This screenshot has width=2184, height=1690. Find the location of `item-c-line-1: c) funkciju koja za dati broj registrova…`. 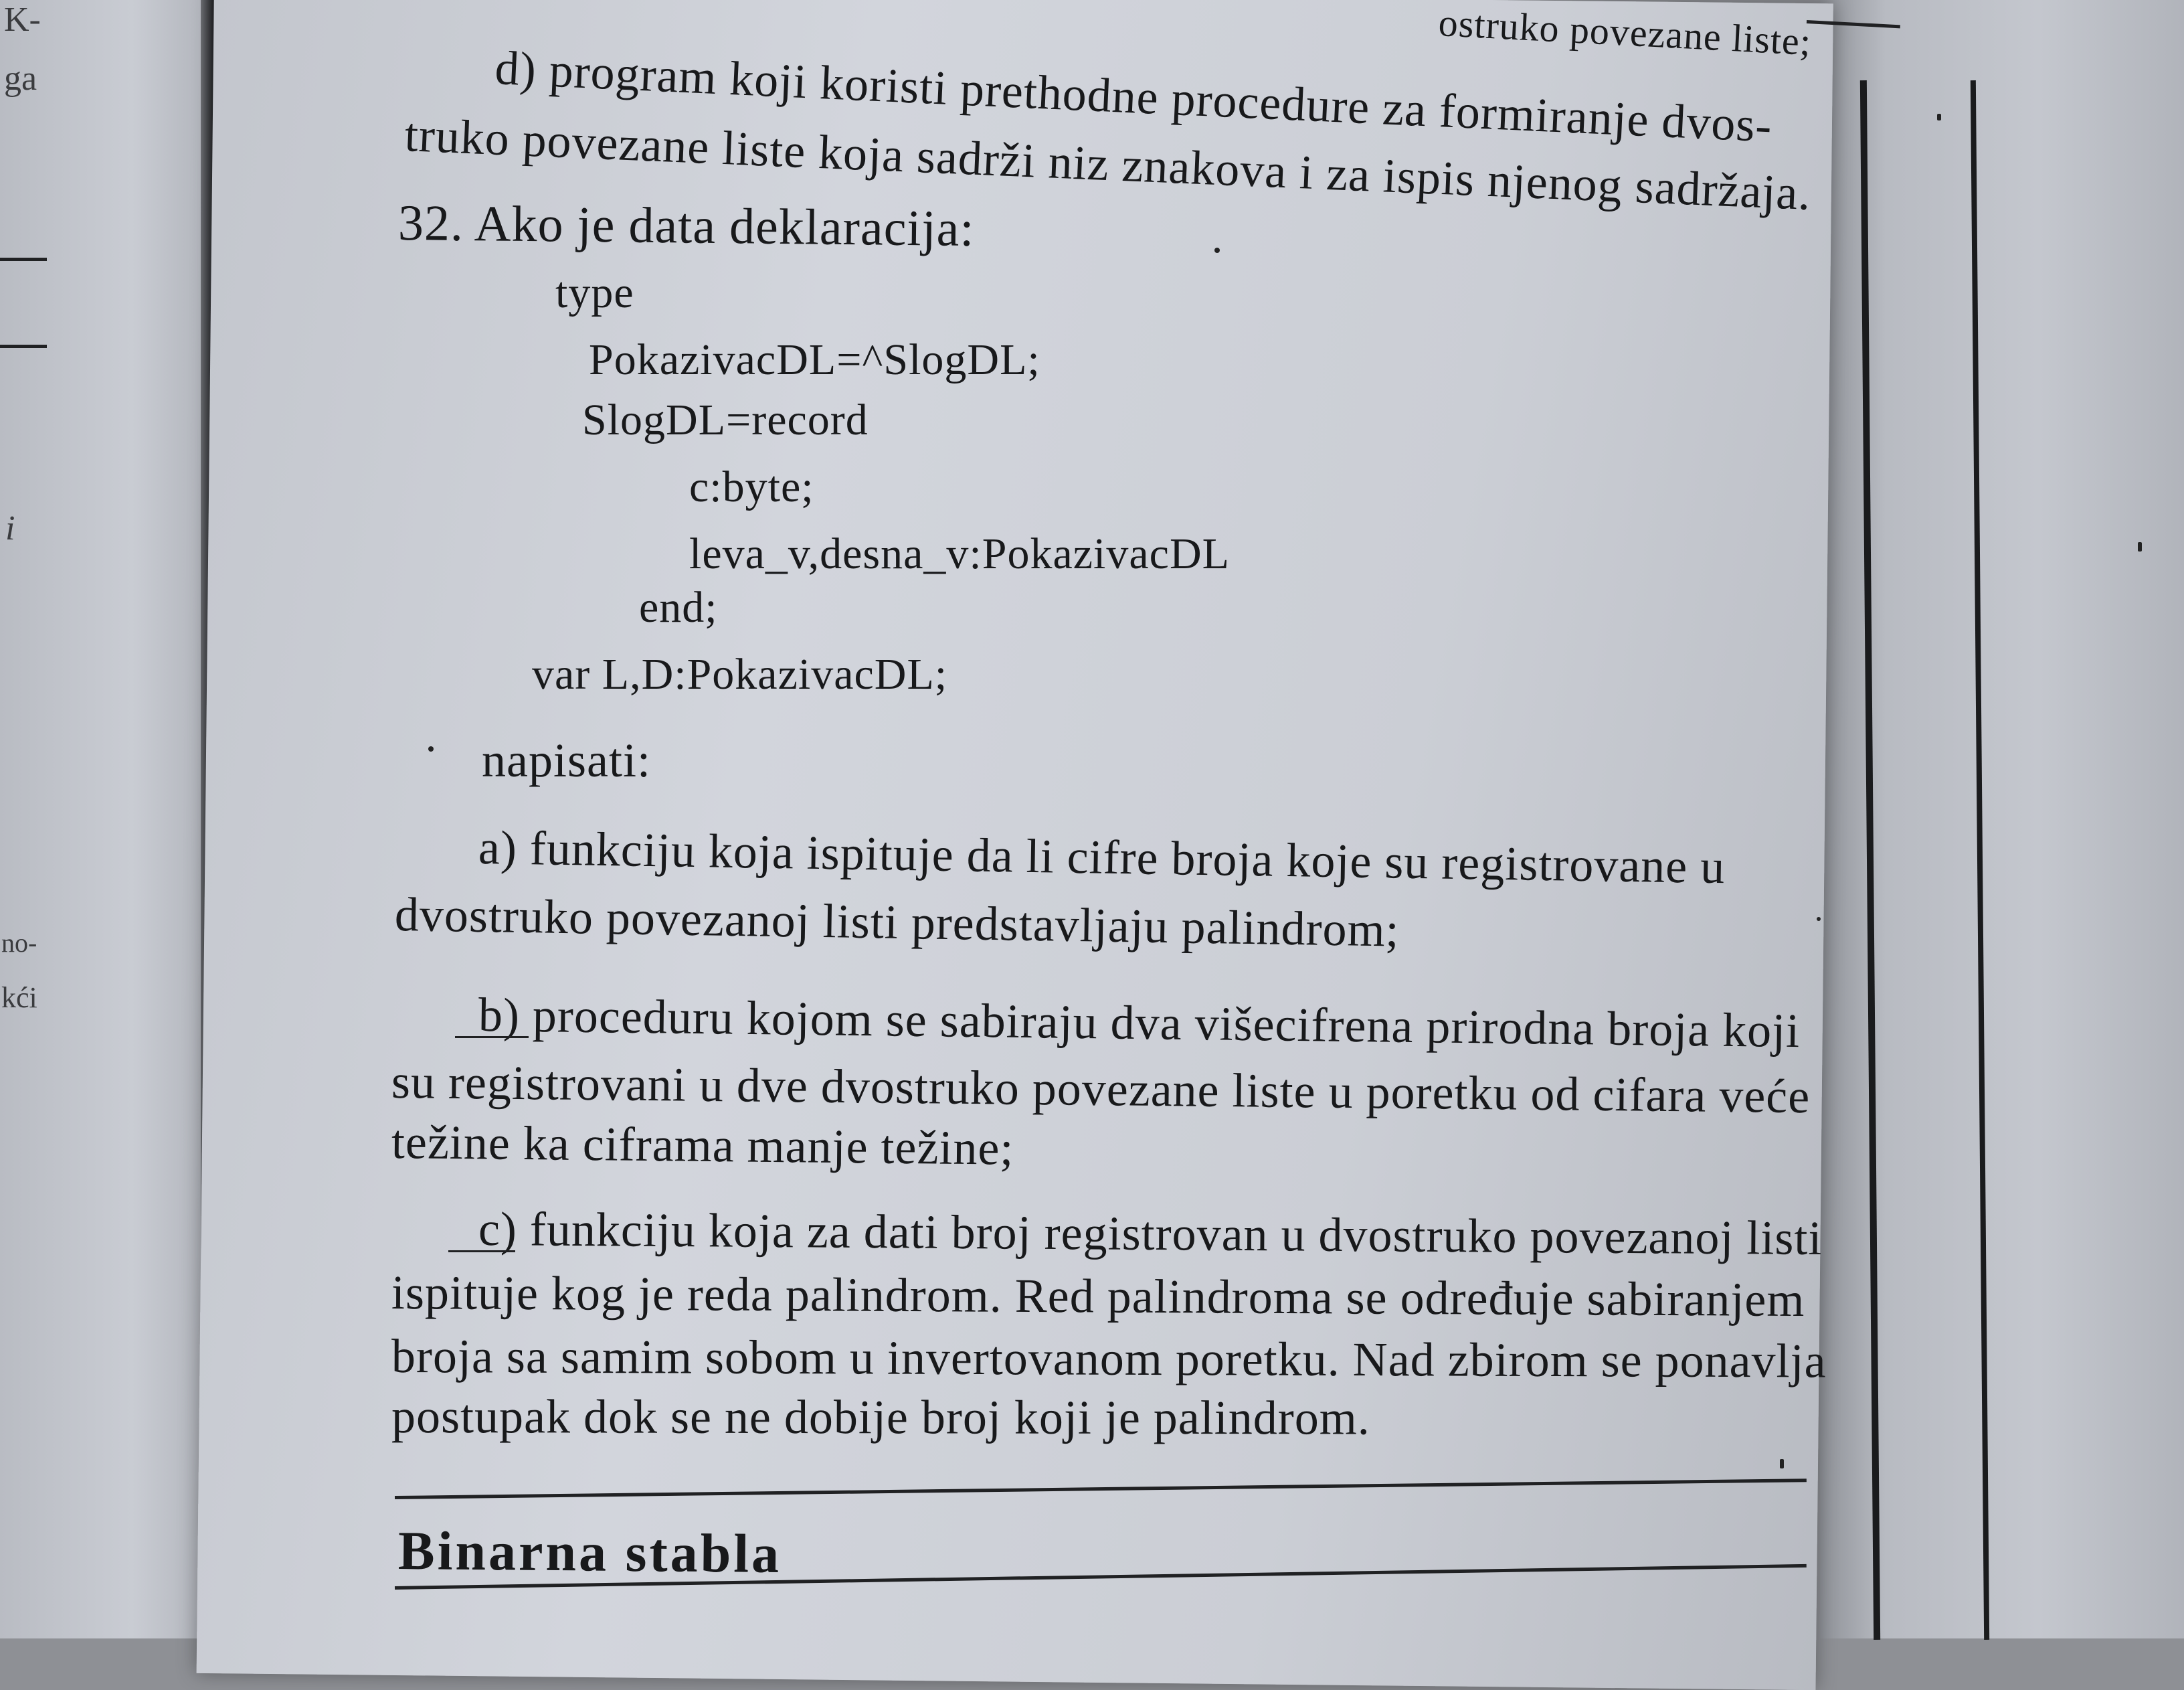

item-c-line-1: c) funkciju koja za dati broj registrova… is located at coordinates (1150, 1234).